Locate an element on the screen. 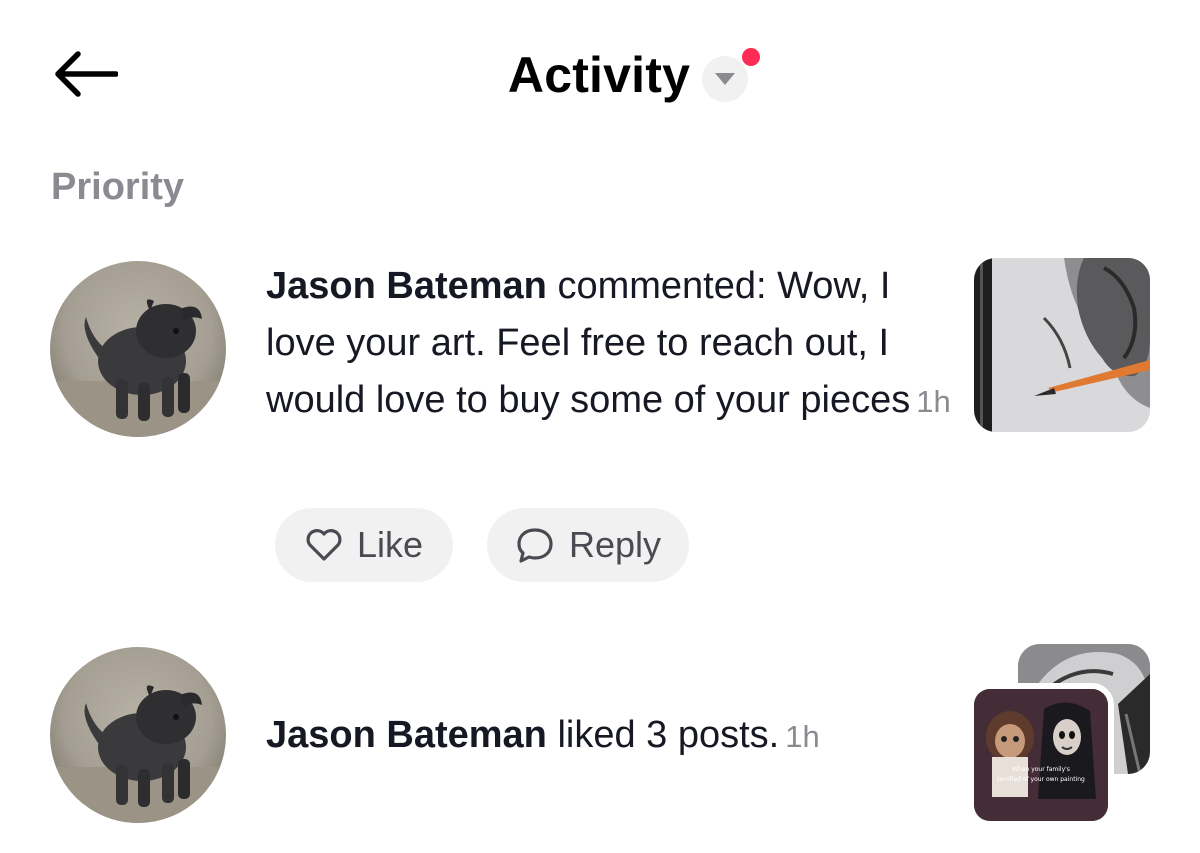 The height and width of the screenshot is (853, 1200). back-arrow-icon is located at coordinates (86, 74).